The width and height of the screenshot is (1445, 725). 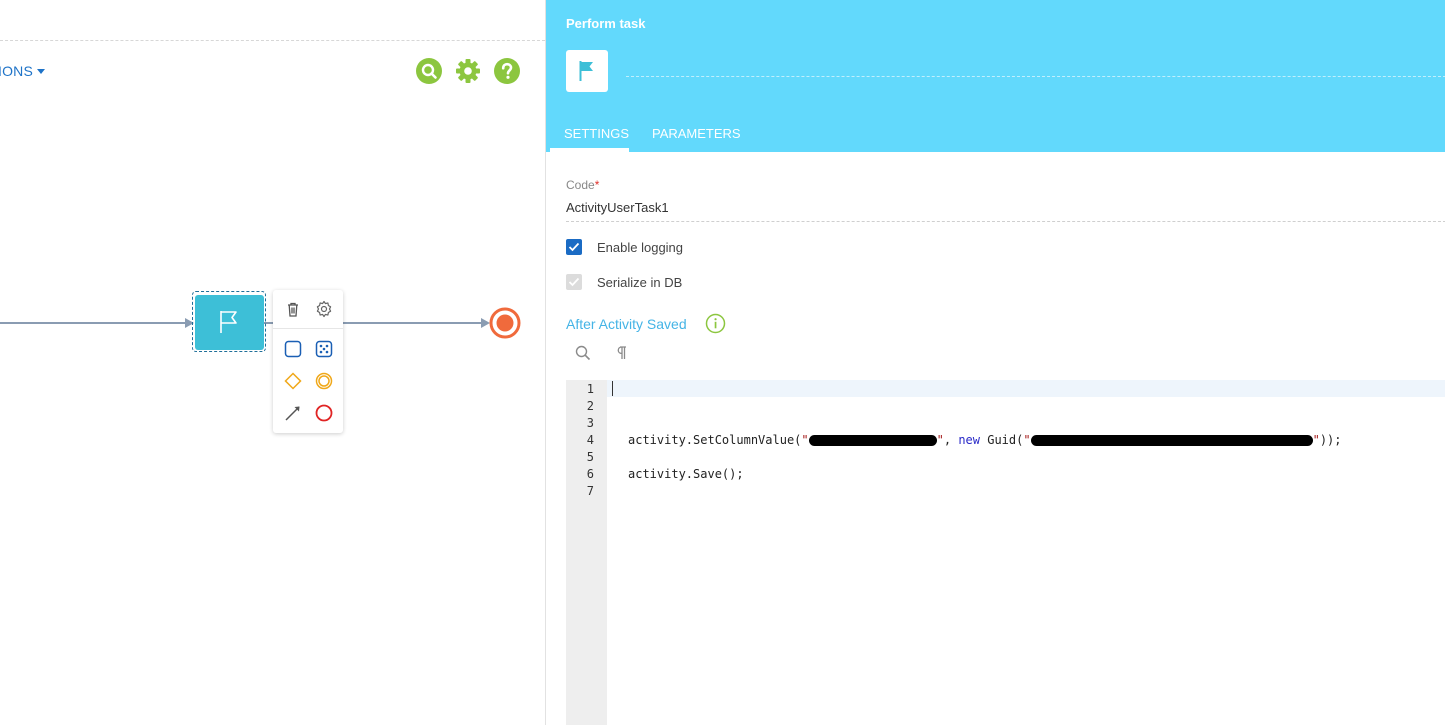 What do you see at coordinates (597, 185) in the screenshot?
I see `required-mark: *` at bounding box center [597, 185].